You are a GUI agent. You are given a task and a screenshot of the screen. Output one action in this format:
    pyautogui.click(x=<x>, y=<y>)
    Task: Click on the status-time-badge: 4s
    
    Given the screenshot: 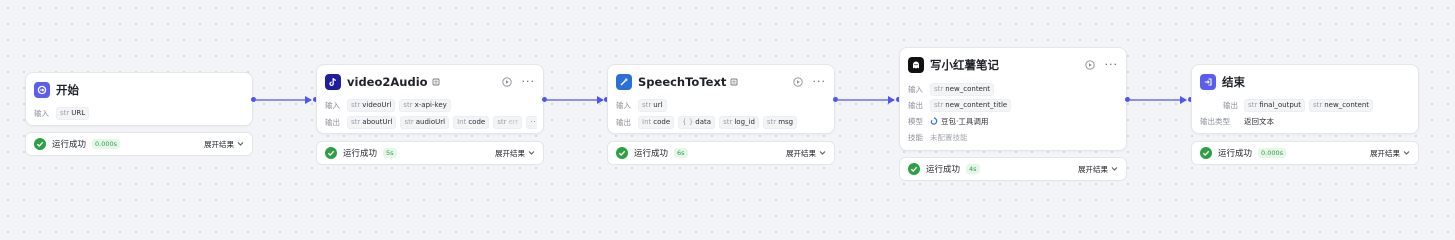 What is the action you would take?
    pyautogui.click(x=973, y=169)
    